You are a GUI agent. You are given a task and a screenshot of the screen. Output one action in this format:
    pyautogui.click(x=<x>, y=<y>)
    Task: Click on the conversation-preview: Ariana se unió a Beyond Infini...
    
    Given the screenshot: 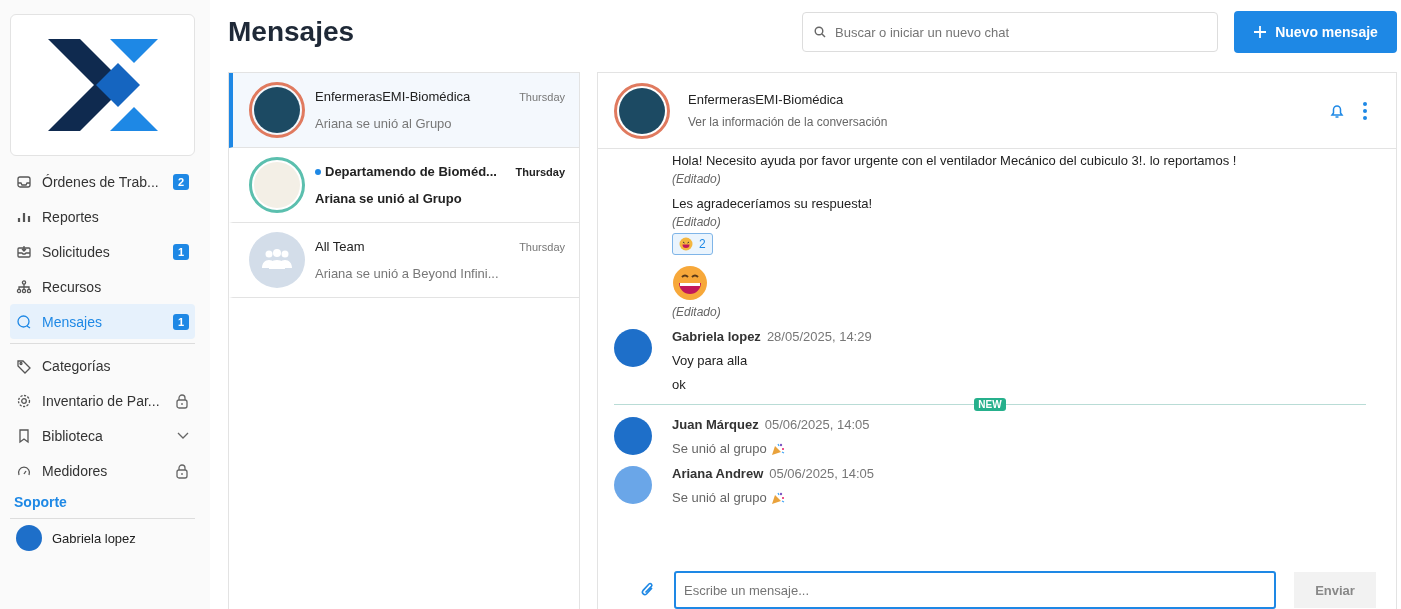 What is the action you would take?
    pyautogui.click(x=407, y=273)
    